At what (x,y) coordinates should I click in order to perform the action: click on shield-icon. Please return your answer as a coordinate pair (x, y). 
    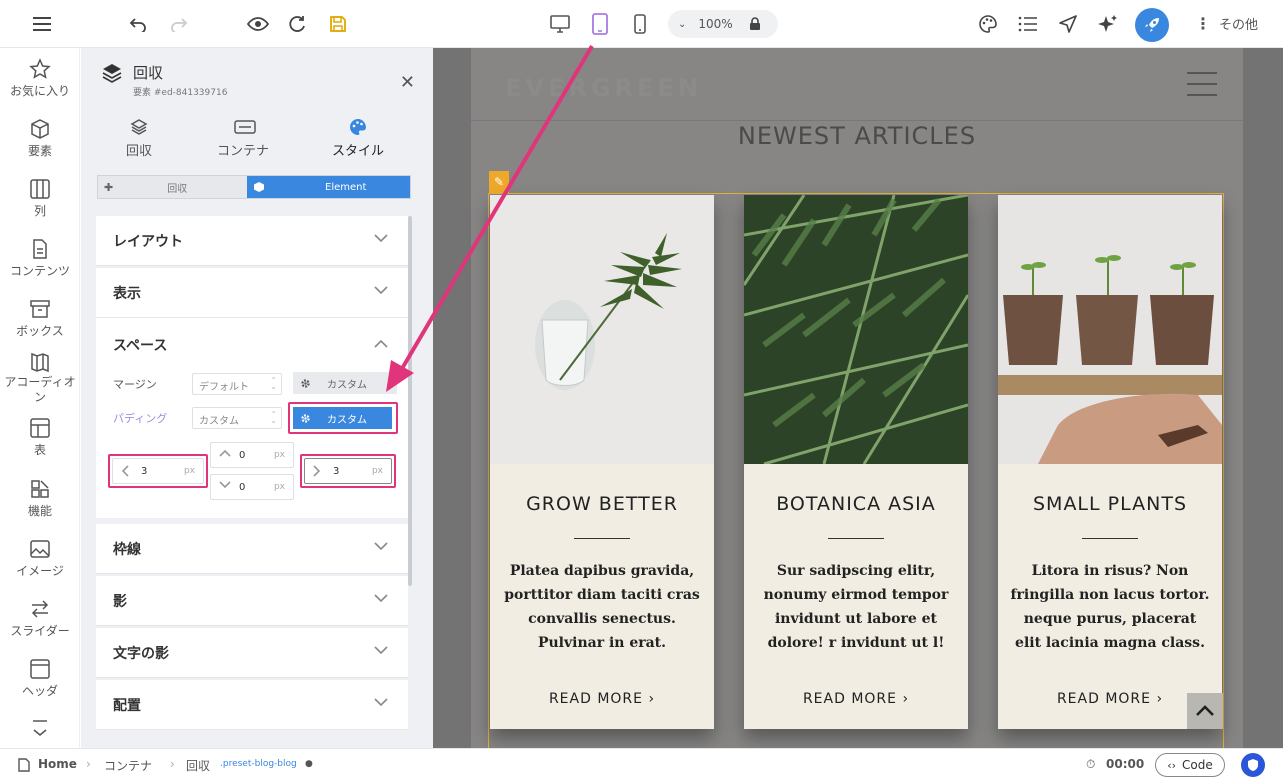
    Looking at the image, I should click on (1253, 765).